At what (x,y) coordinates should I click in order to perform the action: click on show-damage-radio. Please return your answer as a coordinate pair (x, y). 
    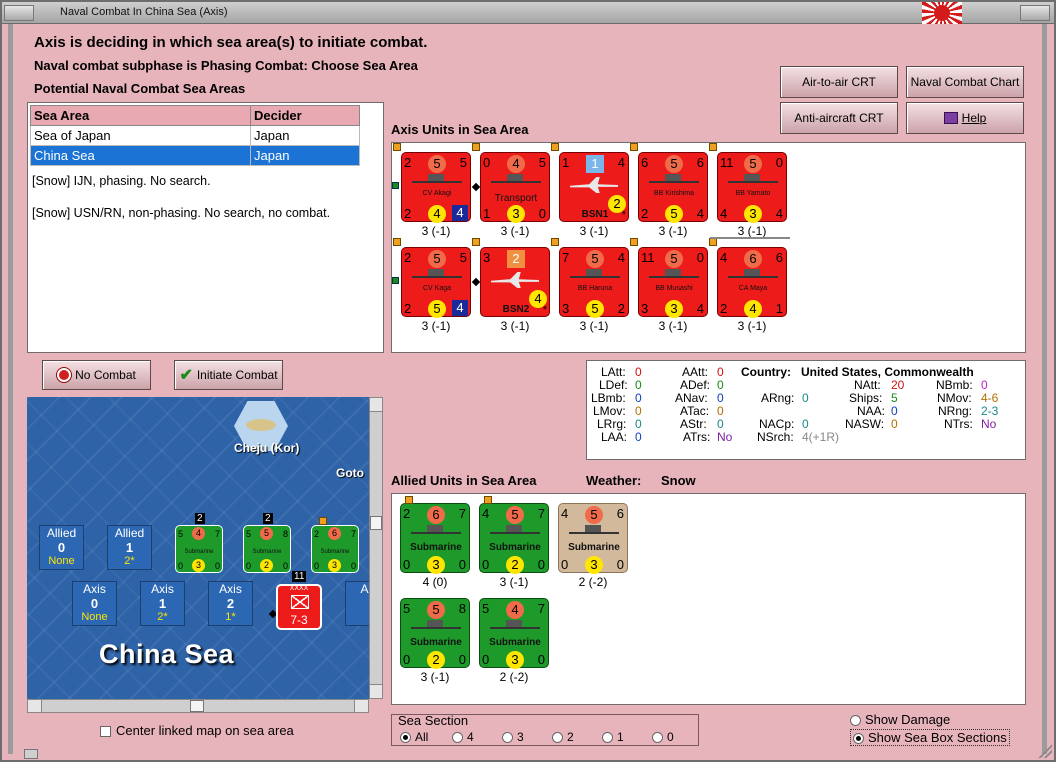
    Looking at the image, I should click on (855, 721).